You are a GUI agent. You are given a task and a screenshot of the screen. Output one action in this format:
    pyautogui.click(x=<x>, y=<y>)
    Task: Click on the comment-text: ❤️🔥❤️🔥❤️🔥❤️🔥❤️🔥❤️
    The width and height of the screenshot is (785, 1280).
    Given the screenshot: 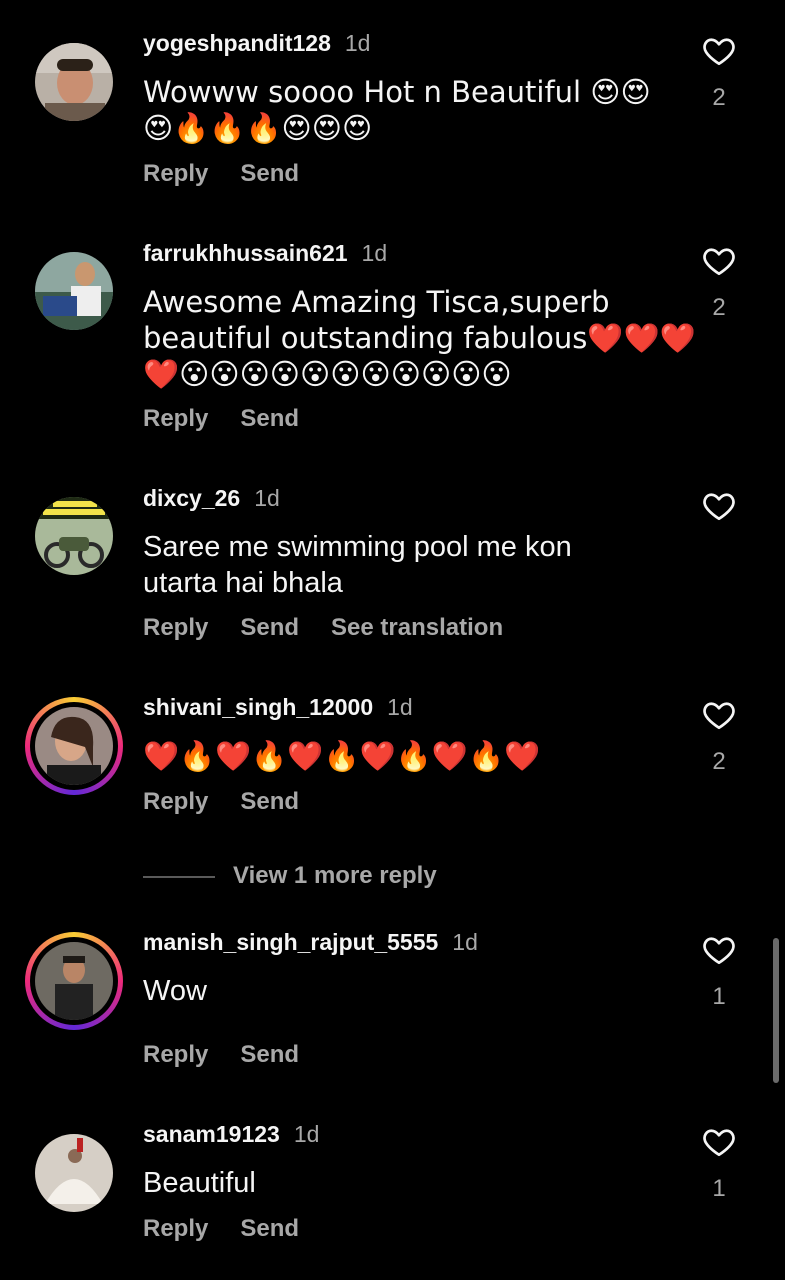 What is the action you would take?
    pyautogui.click(x=342, y=756)
    